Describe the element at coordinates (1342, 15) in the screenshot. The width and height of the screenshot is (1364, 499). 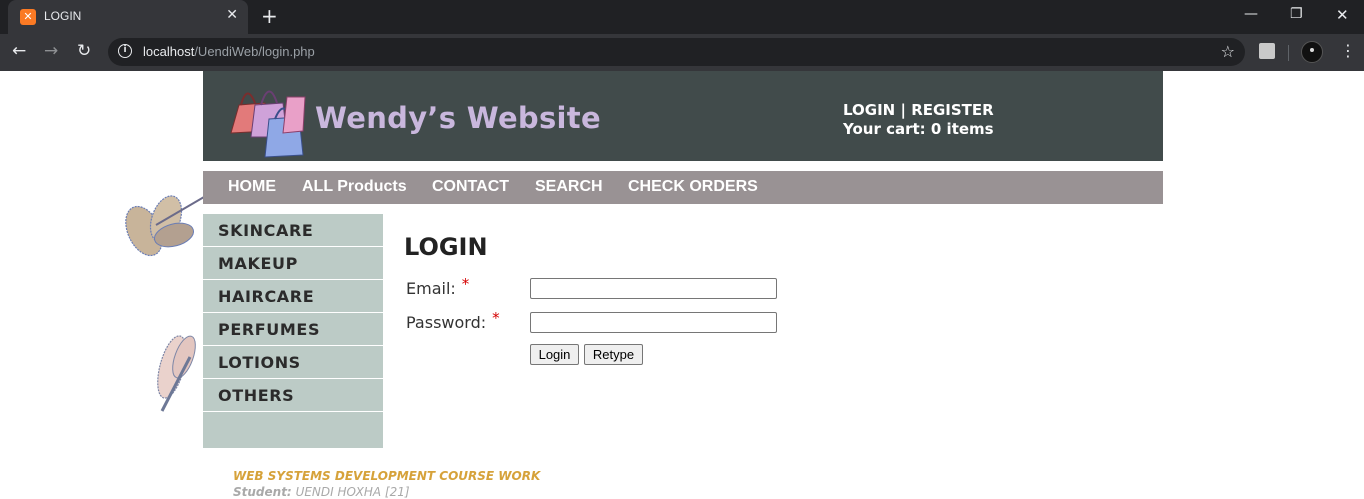
I see `window-close-icon: ✕` at that location.